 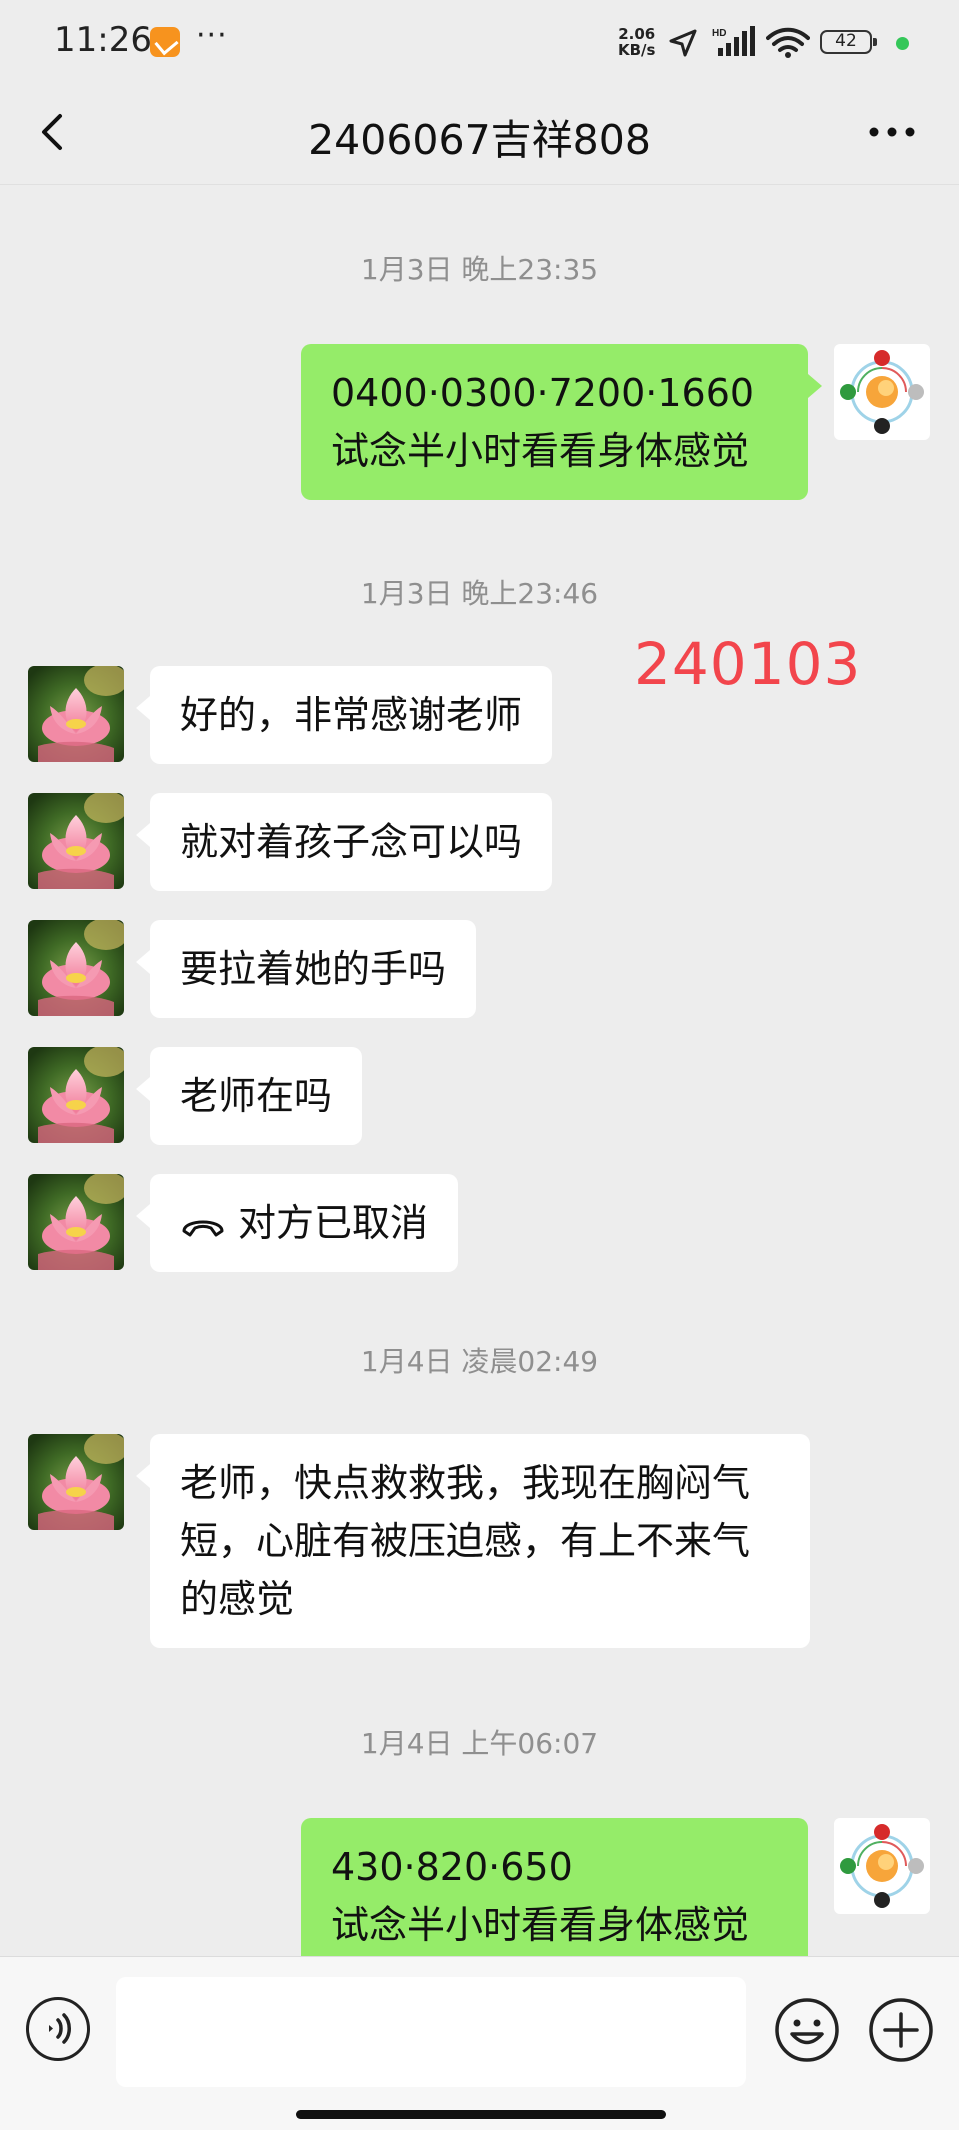 I want to click on incoming-message: 就对着孩子念可以吗, so click(x=344, y=842).